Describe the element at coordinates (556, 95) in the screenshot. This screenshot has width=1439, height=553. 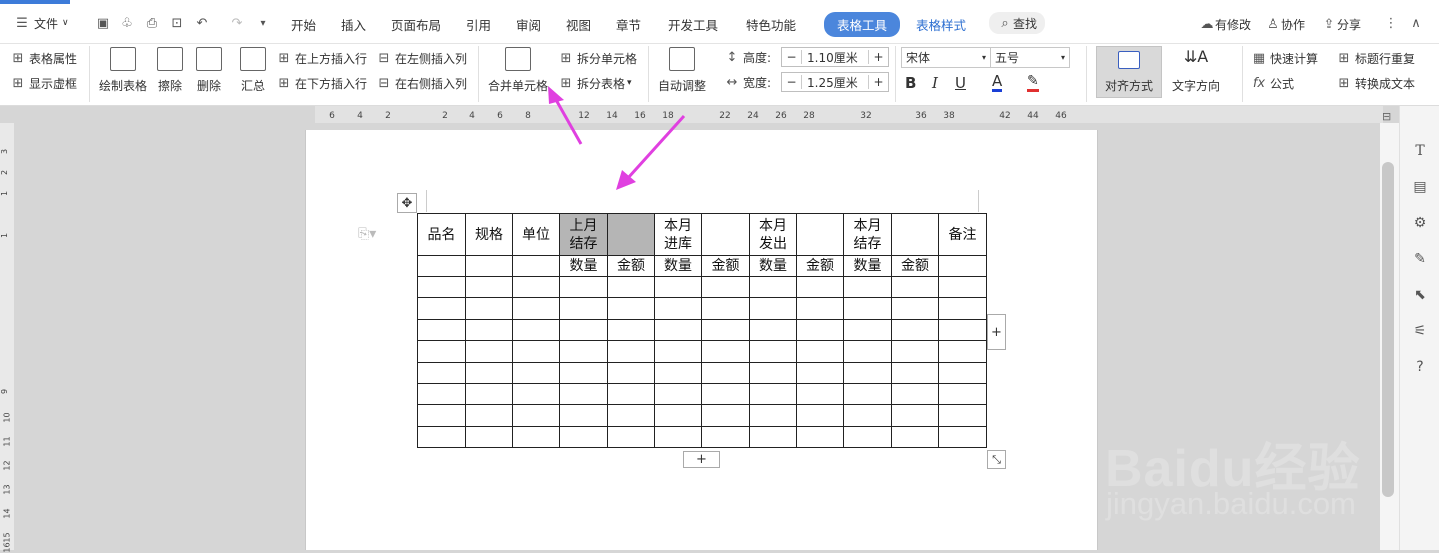
I see `arrowhead` at that location.